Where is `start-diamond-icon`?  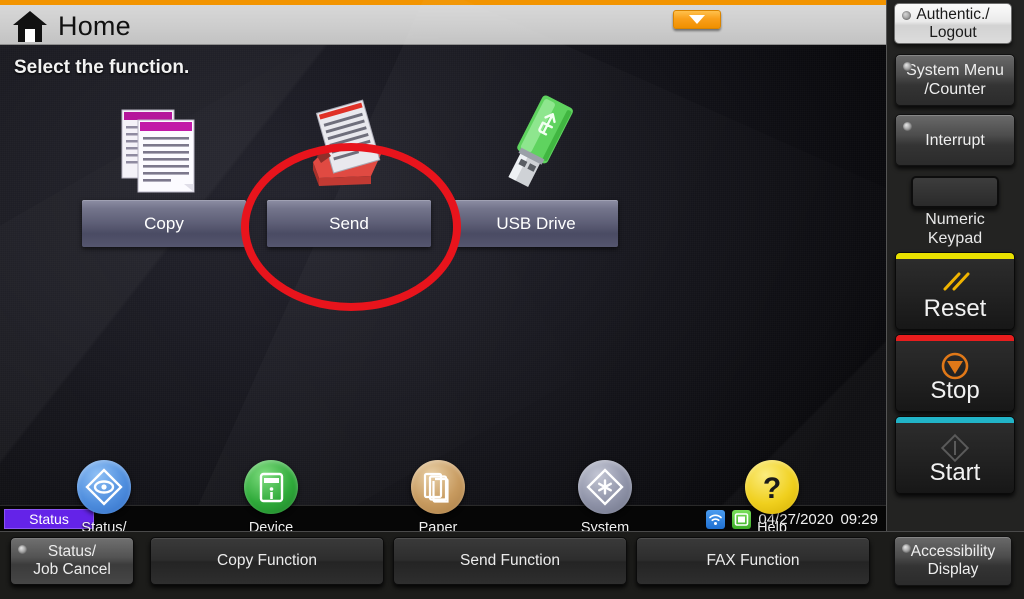 start-diamond-icon is located at coordinates (955, 450).